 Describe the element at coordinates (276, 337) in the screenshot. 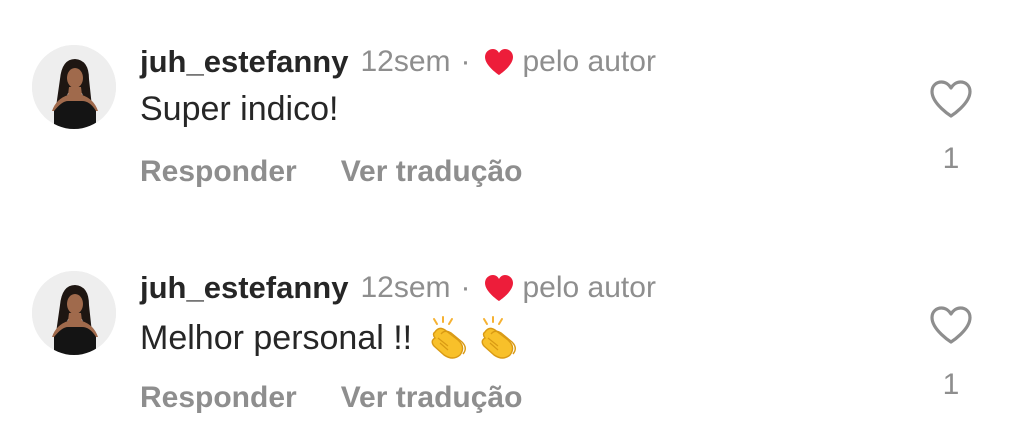

I see `comment-text-content: Melhor personal !!` at that location.